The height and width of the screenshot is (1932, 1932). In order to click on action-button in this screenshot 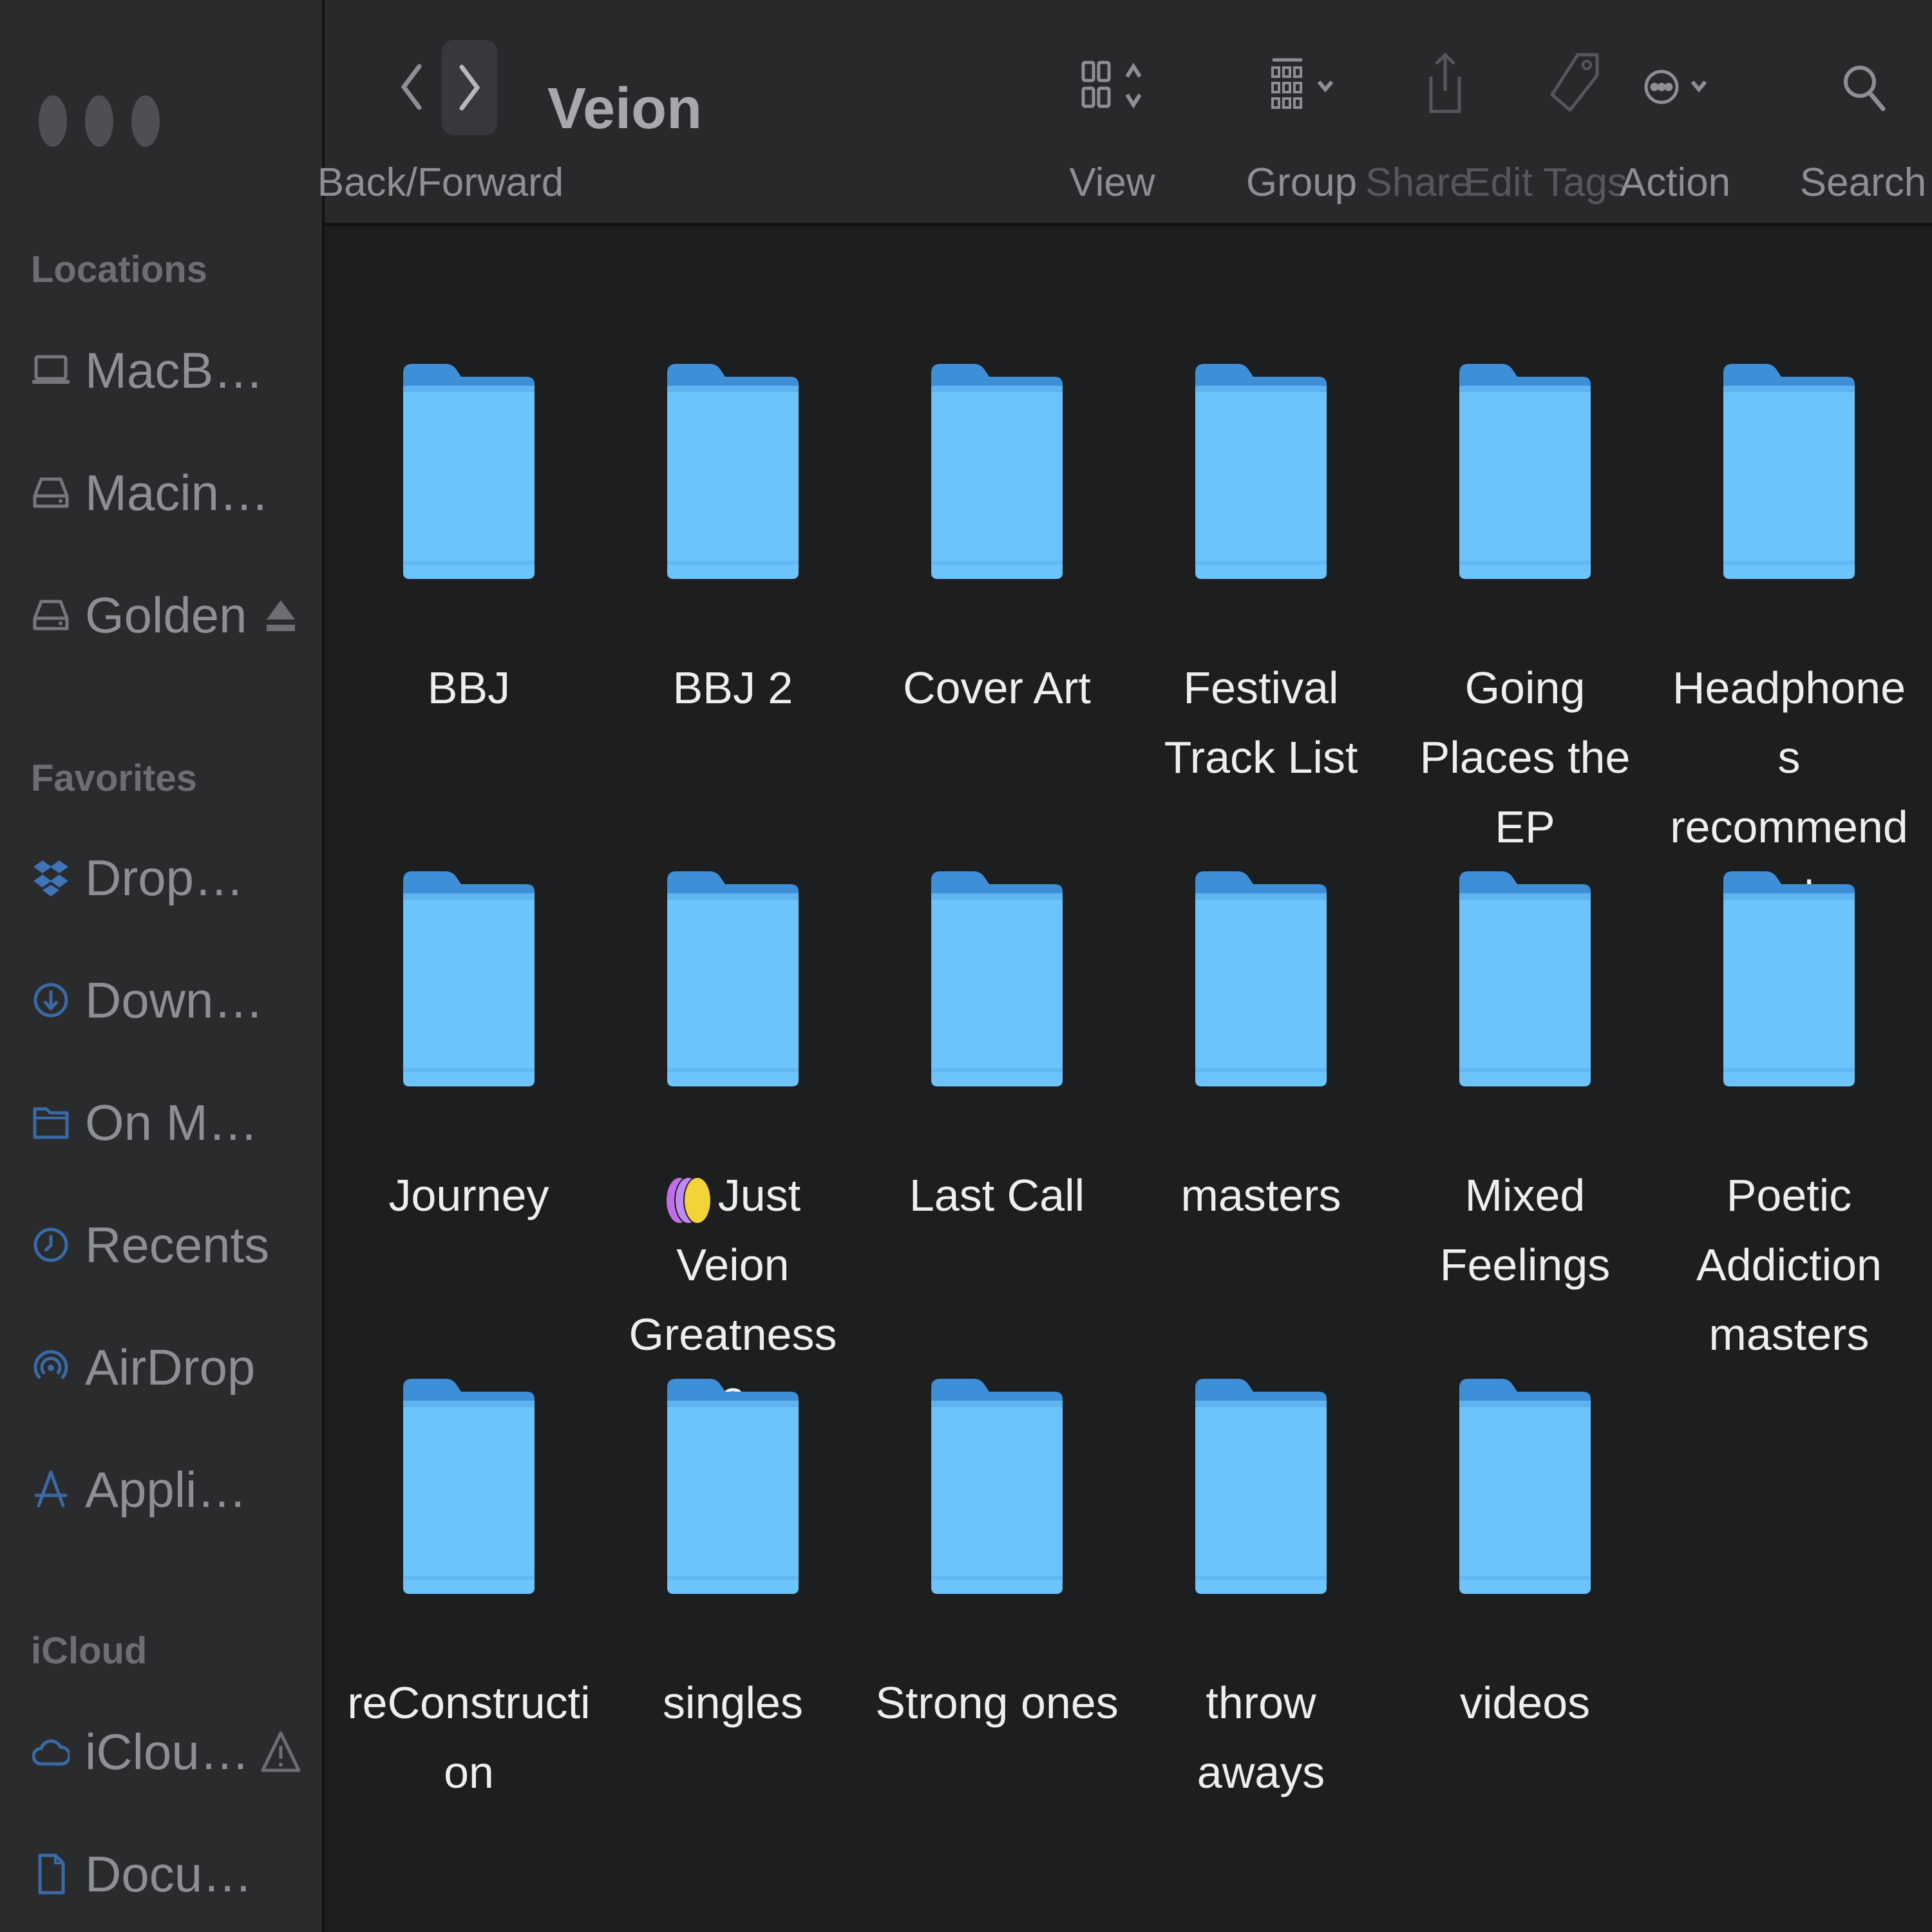, I will do `click(1680, 87)`.